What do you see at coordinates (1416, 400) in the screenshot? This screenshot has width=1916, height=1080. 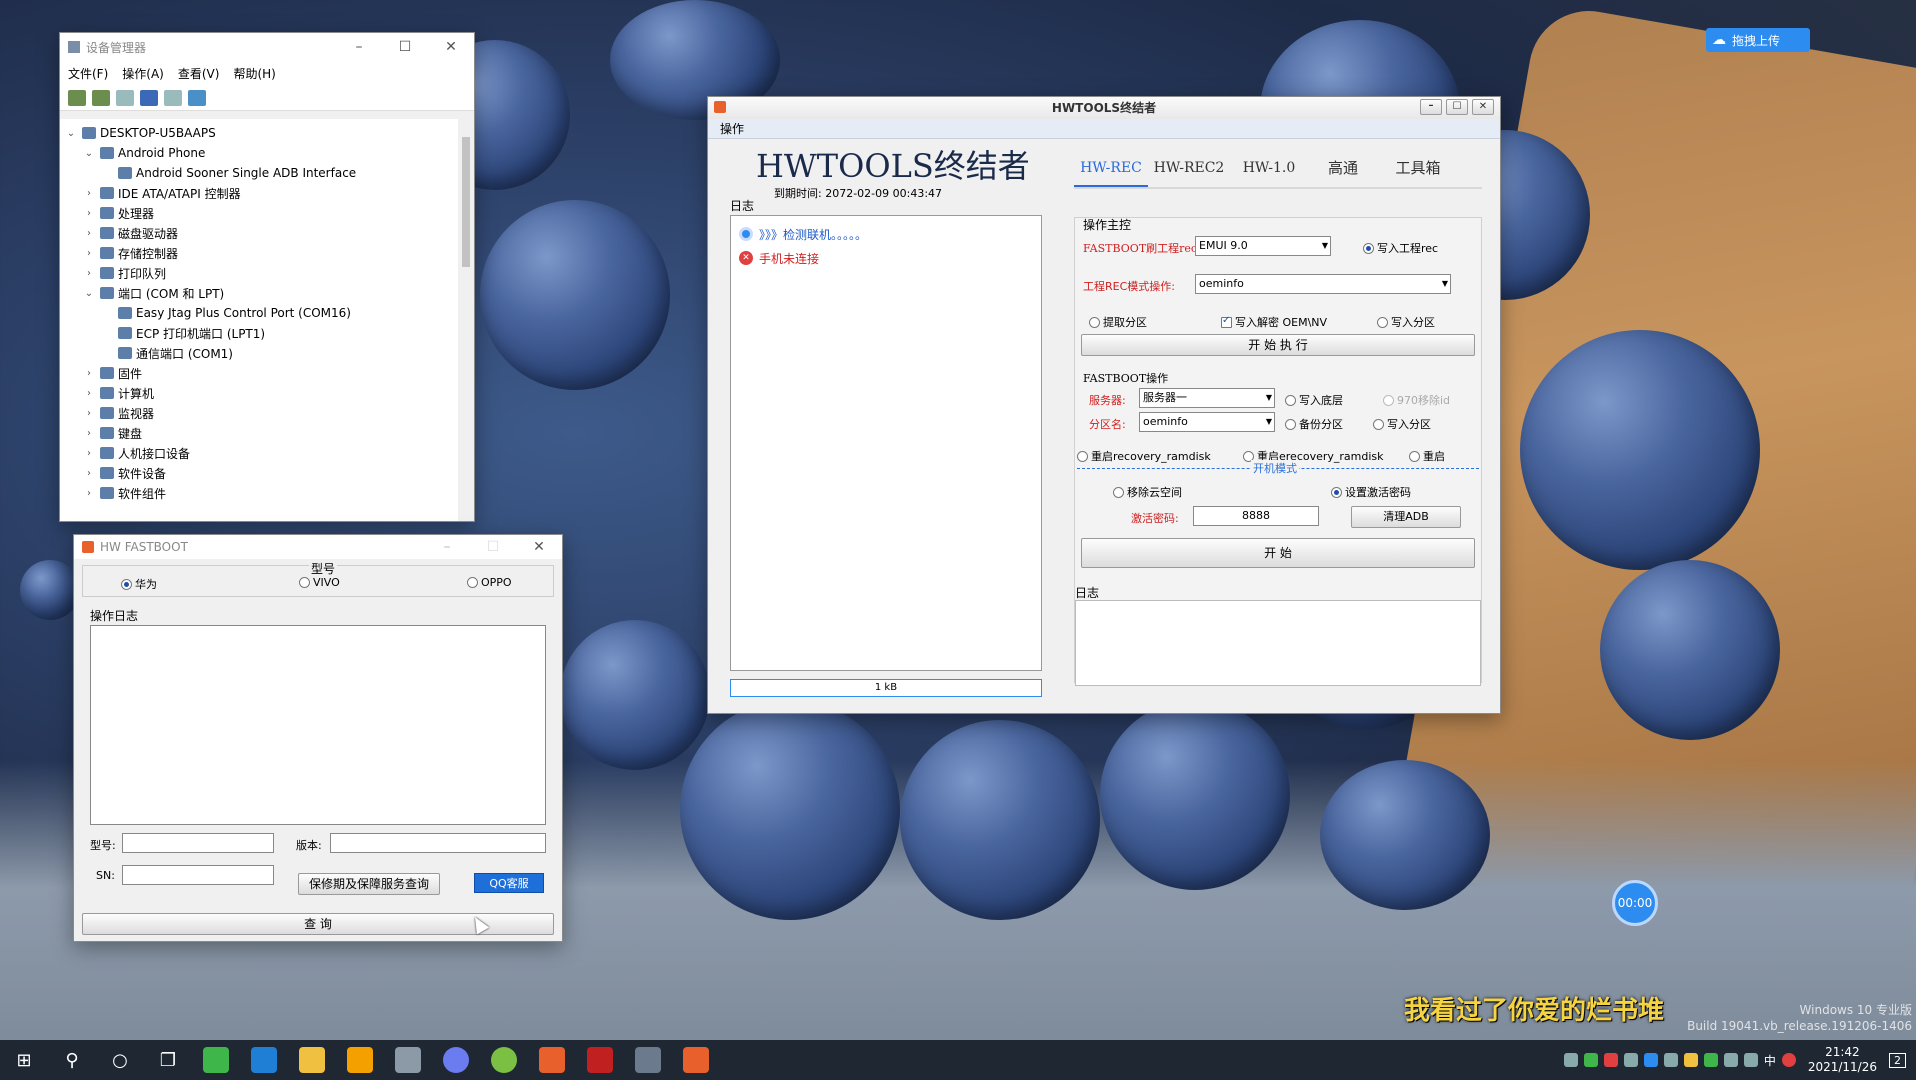 I see `remove-970-radio: 970移除id` at bounding box center [1416, 400].